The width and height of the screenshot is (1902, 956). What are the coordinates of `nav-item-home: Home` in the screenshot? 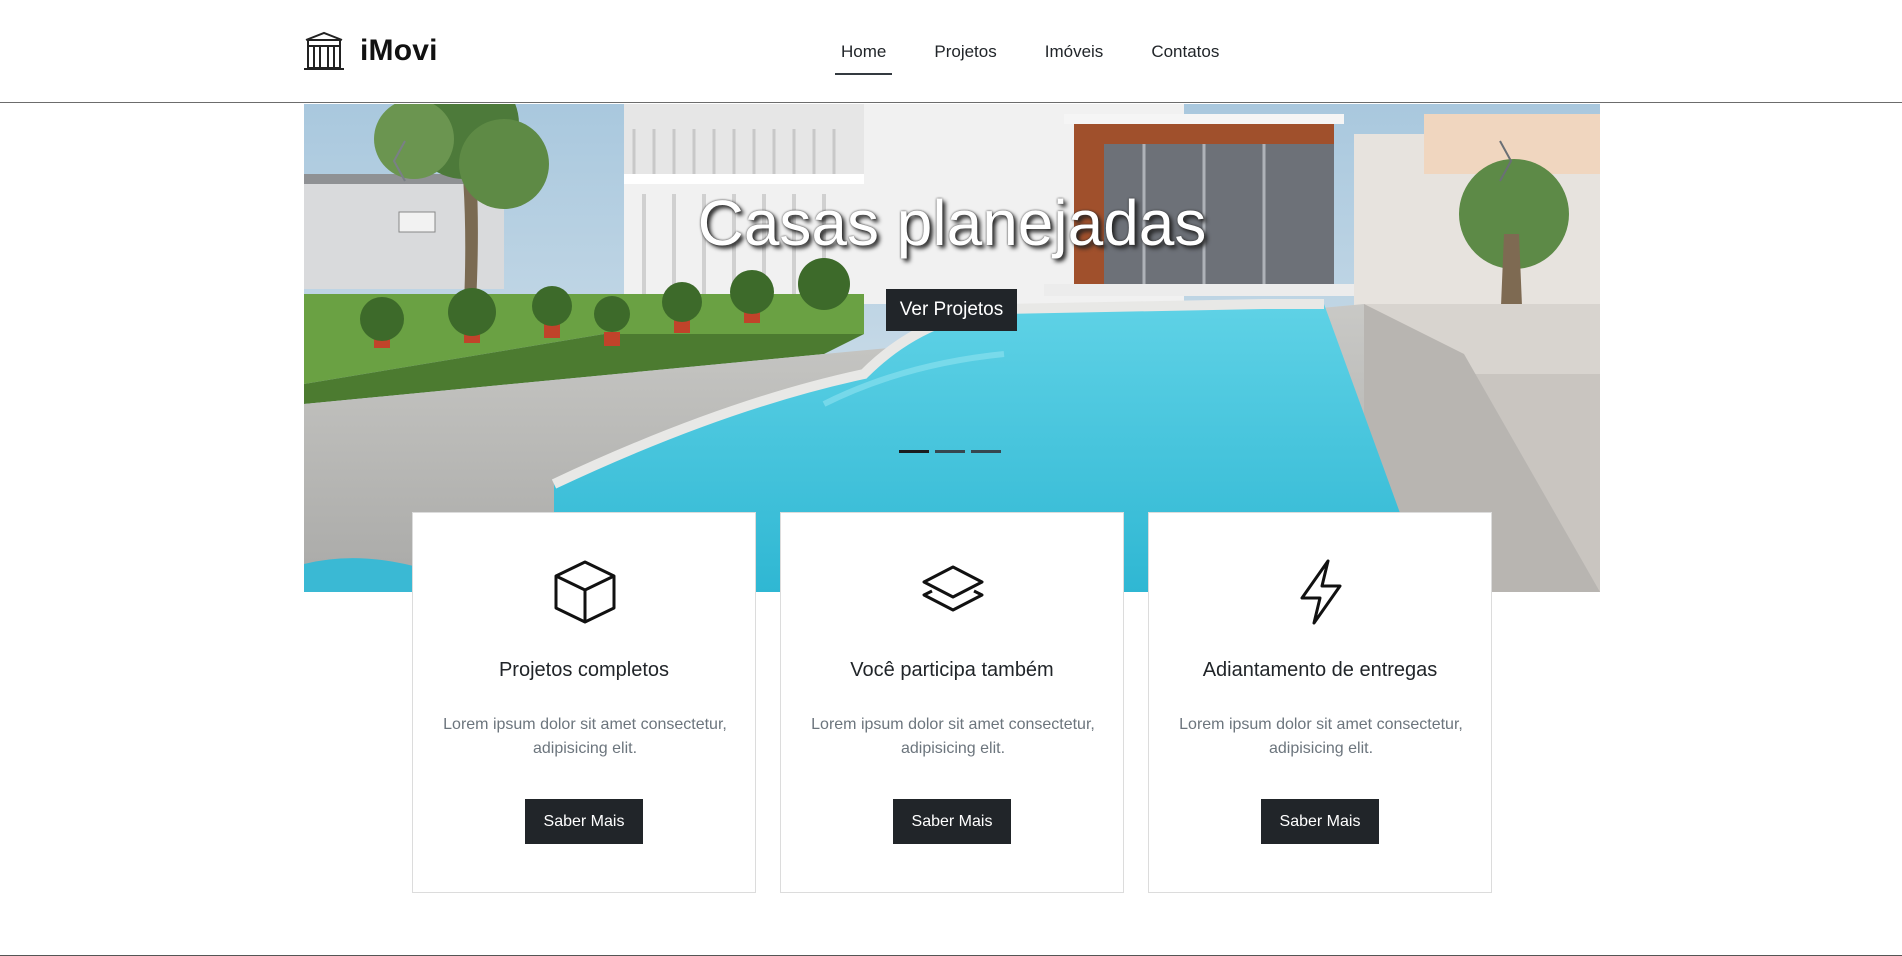 It's located at (863, 54).